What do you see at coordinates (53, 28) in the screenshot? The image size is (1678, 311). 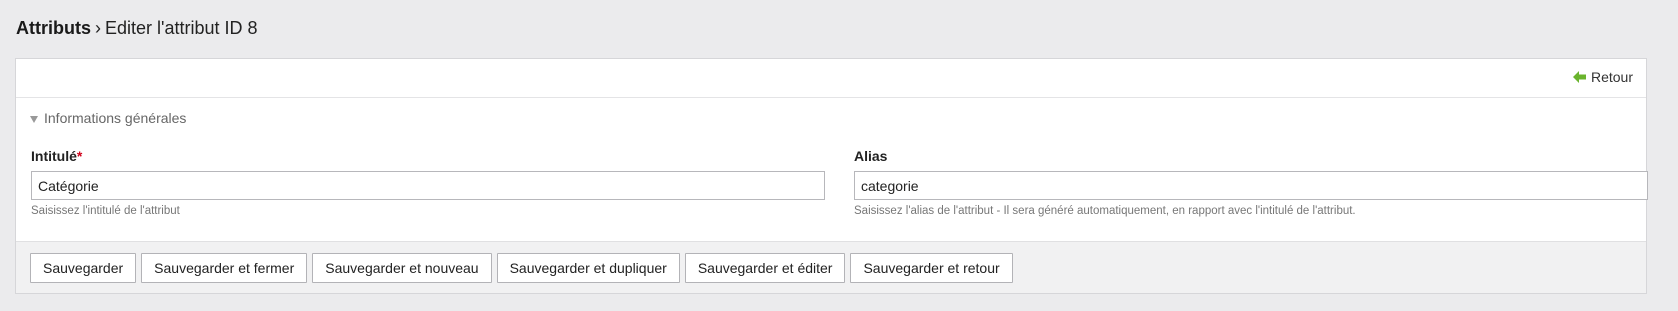 I see `breadcrumb-root: Attributs` at bounding box center [53, 28].